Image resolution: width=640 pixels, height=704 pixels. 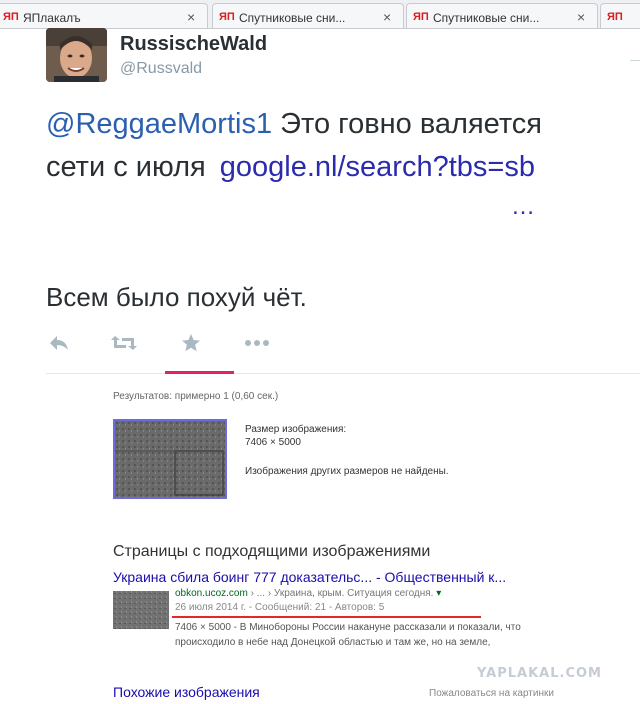 I want to click on tweet-text-line-2: сети с июля google.nl/search?tbs=sb, so click(x=290, y=167).